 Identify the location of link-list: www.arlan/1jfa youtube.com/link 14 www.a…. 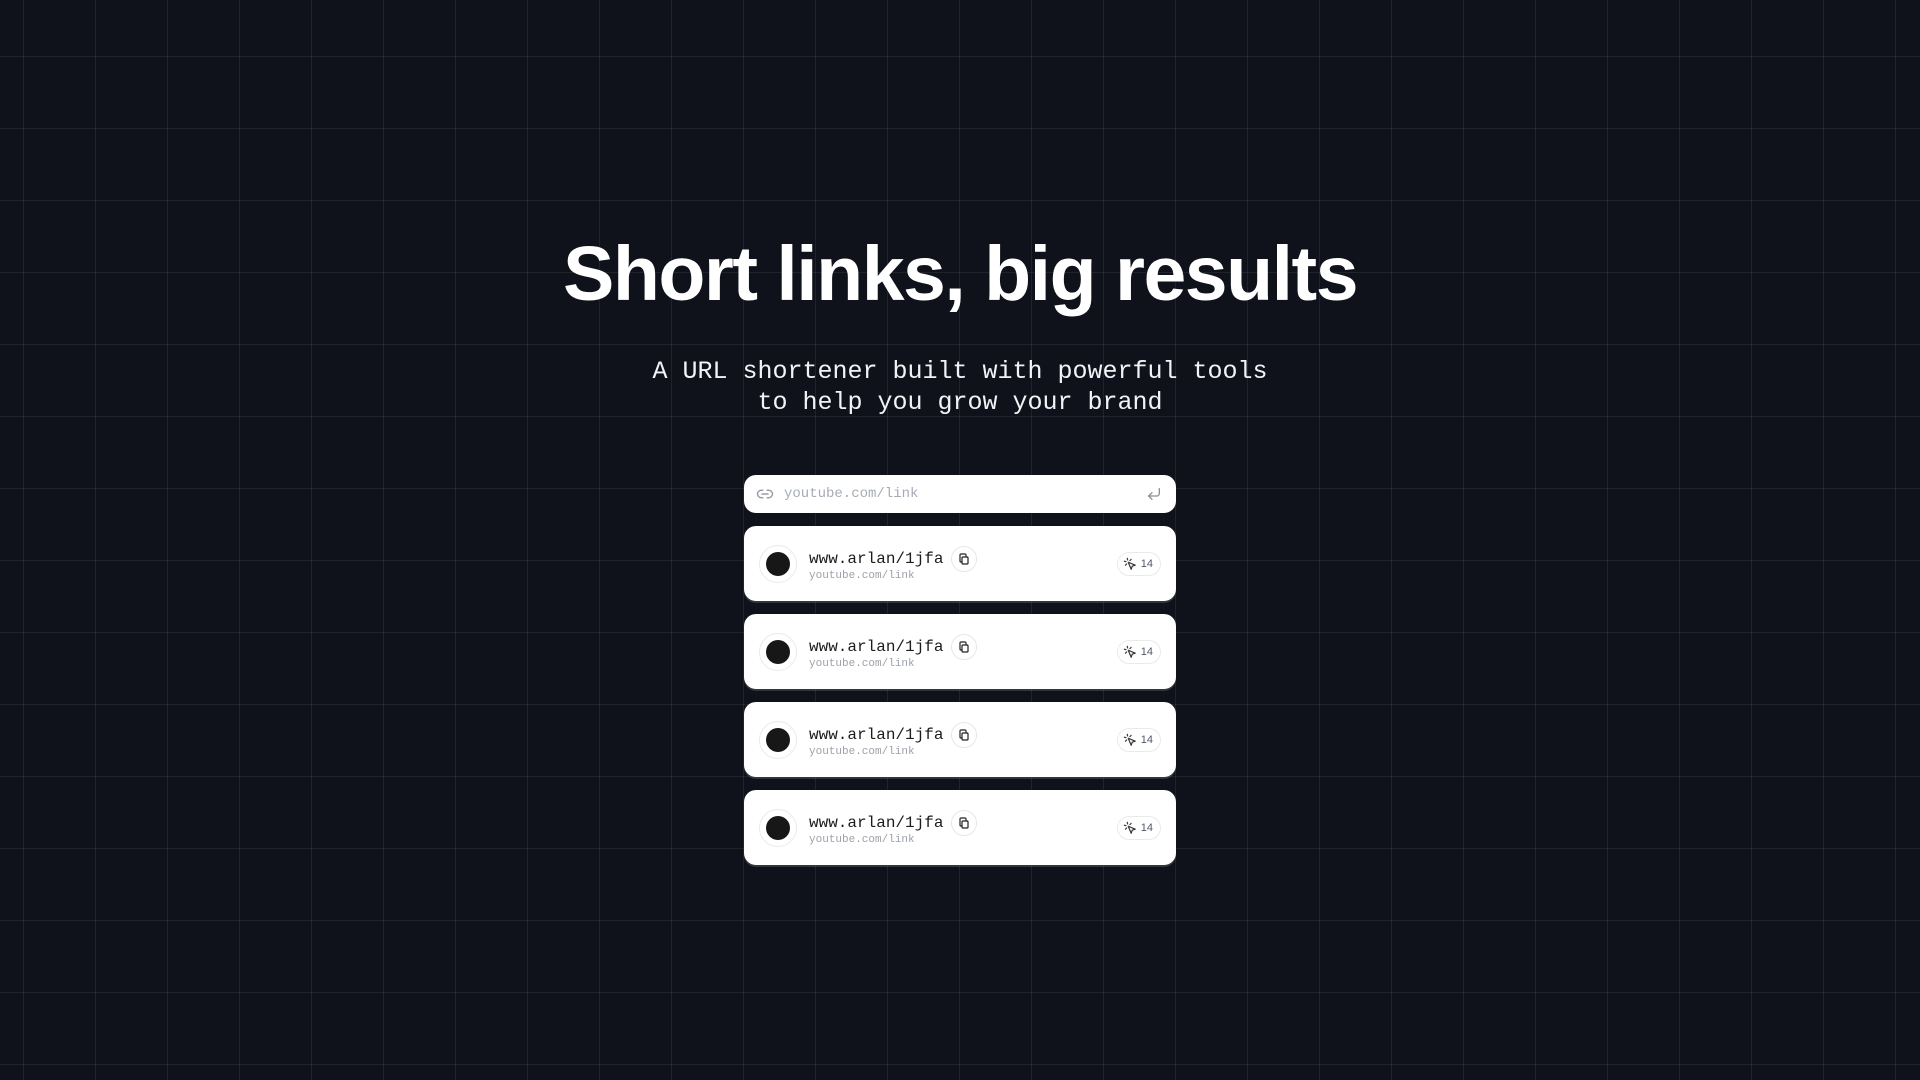
(960, 695).